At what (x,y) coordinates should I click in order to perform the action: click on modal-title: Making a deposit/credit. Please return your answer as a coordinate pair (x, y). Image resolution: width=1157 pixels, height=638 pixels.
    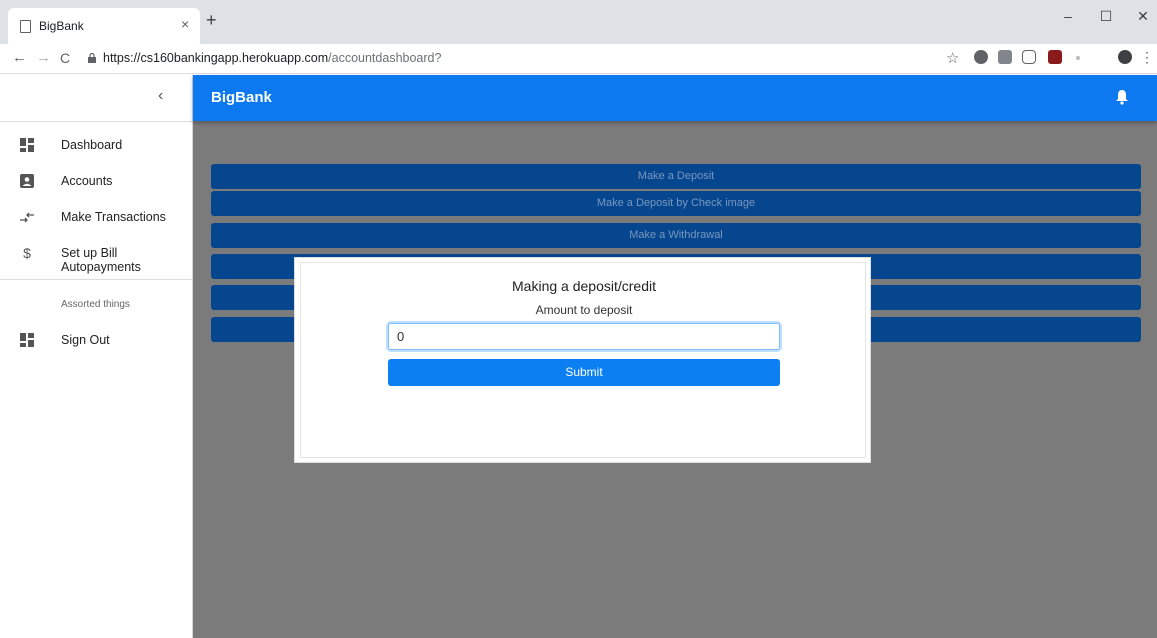
    Looking at the image, I should click on (584, 286).